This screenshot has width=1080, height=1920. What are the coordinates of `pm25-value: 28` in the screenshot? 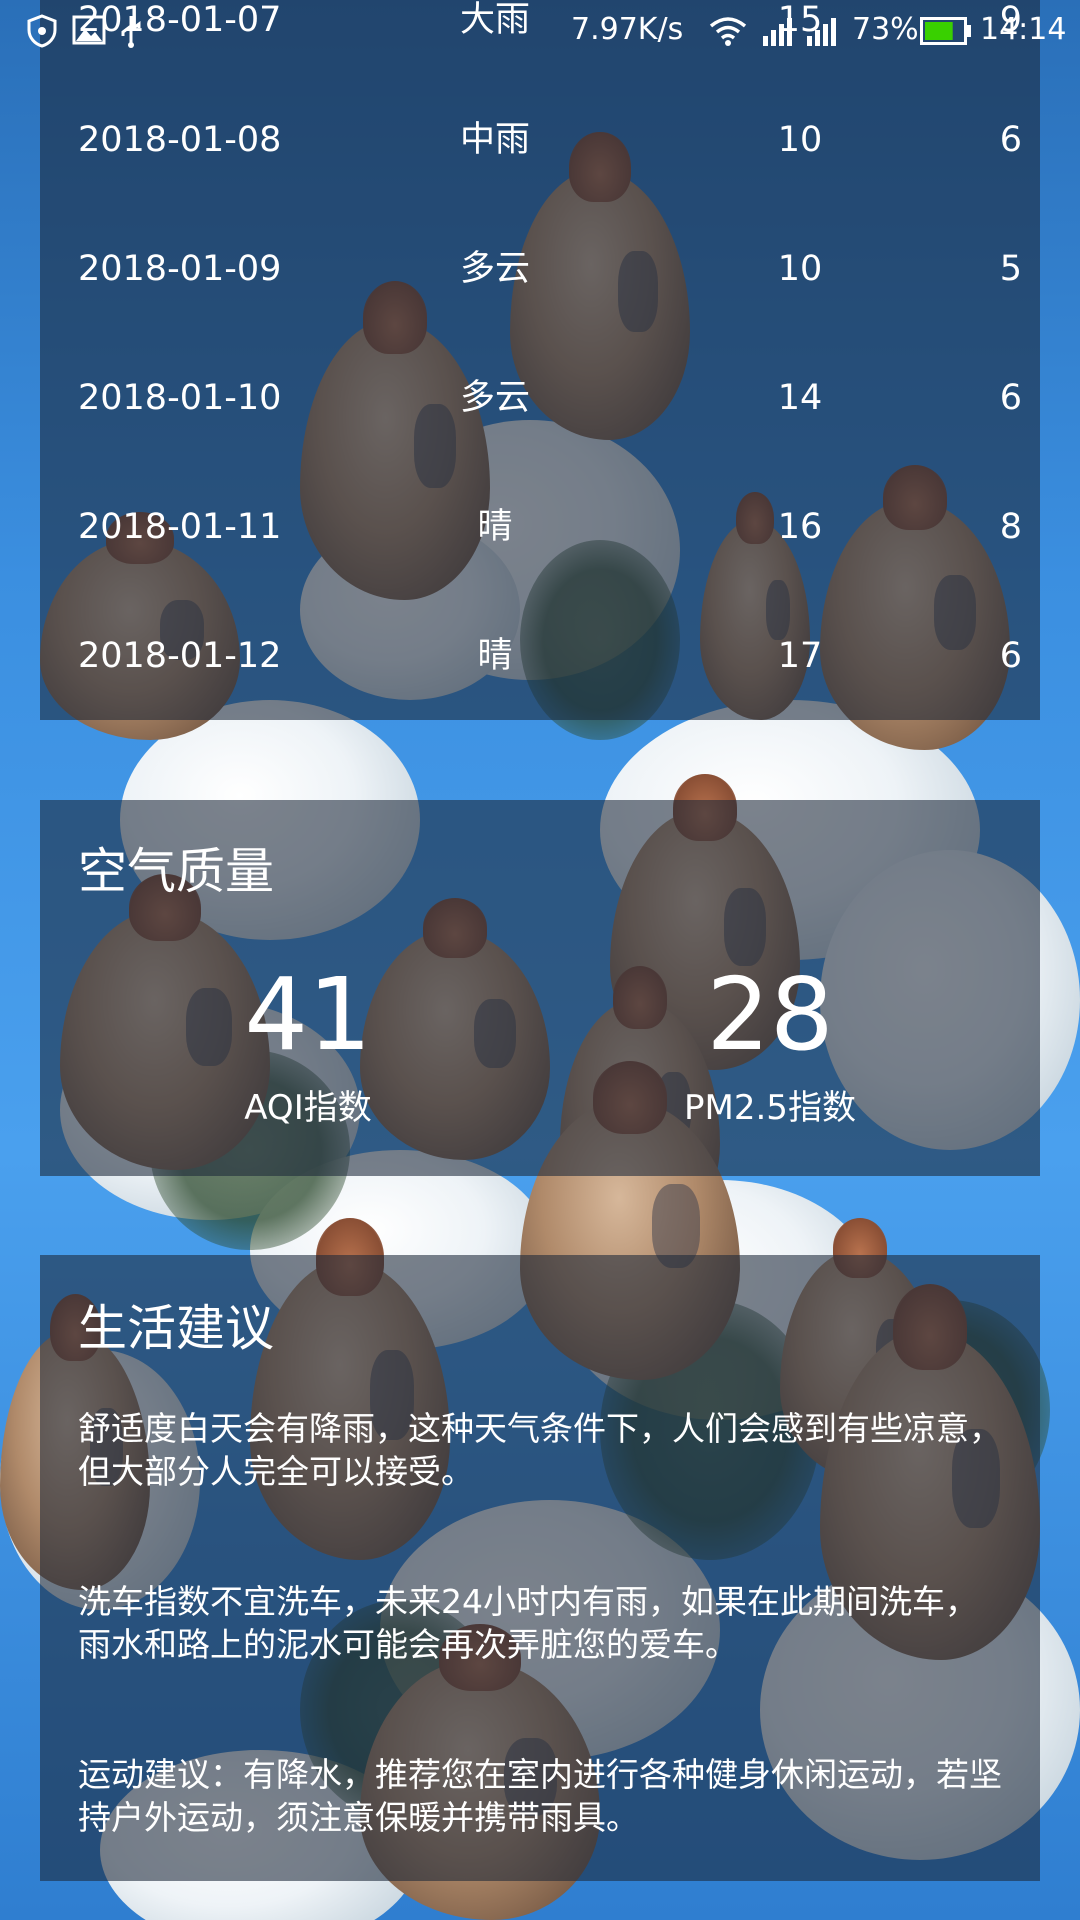 It's located at (770, 1014).